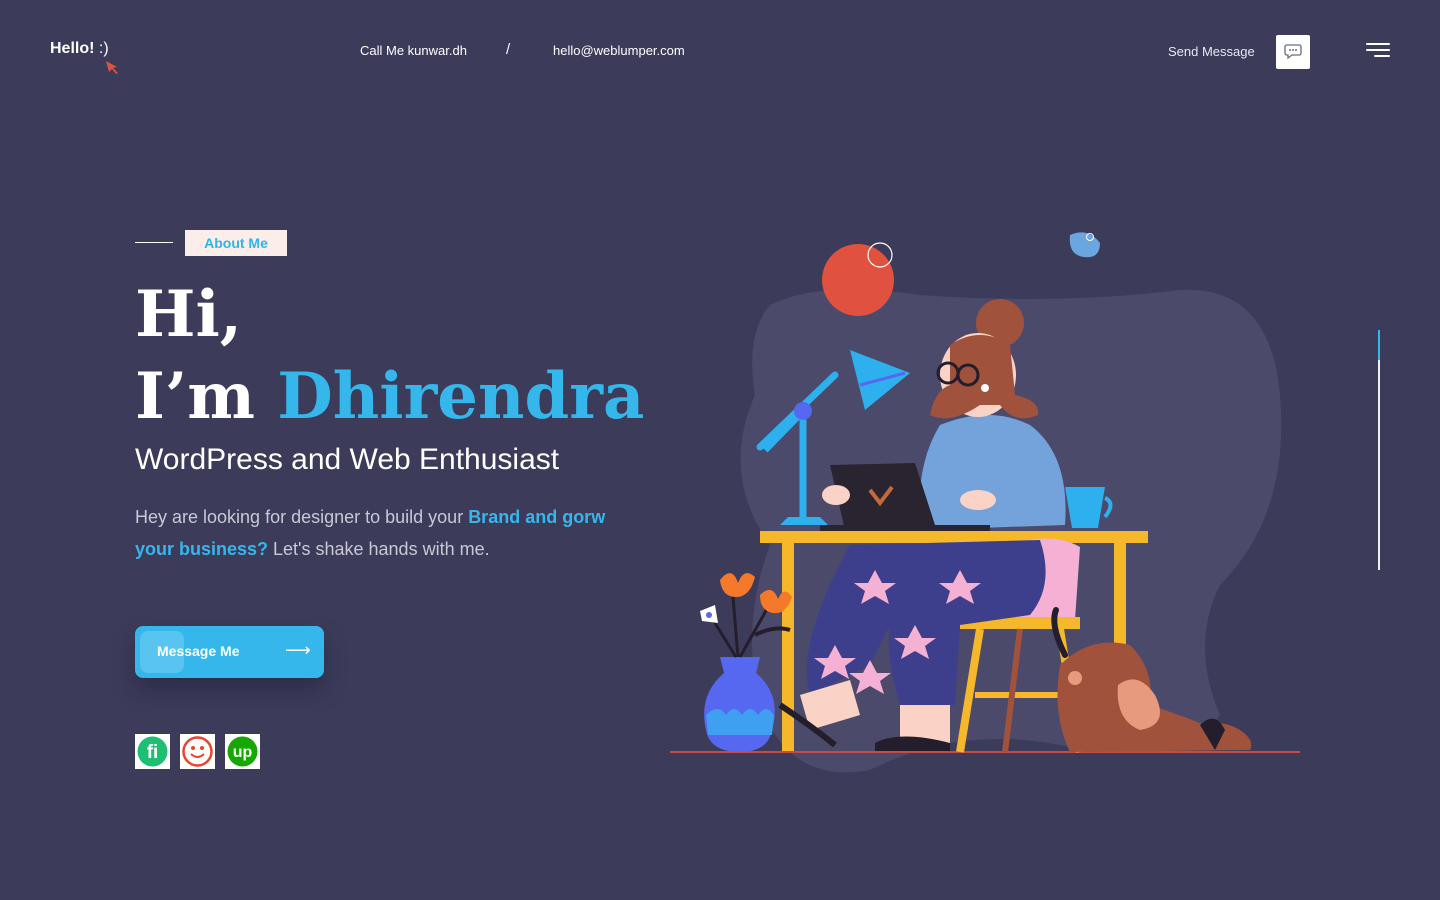  I want to click on desk-top, so click(954, 537).